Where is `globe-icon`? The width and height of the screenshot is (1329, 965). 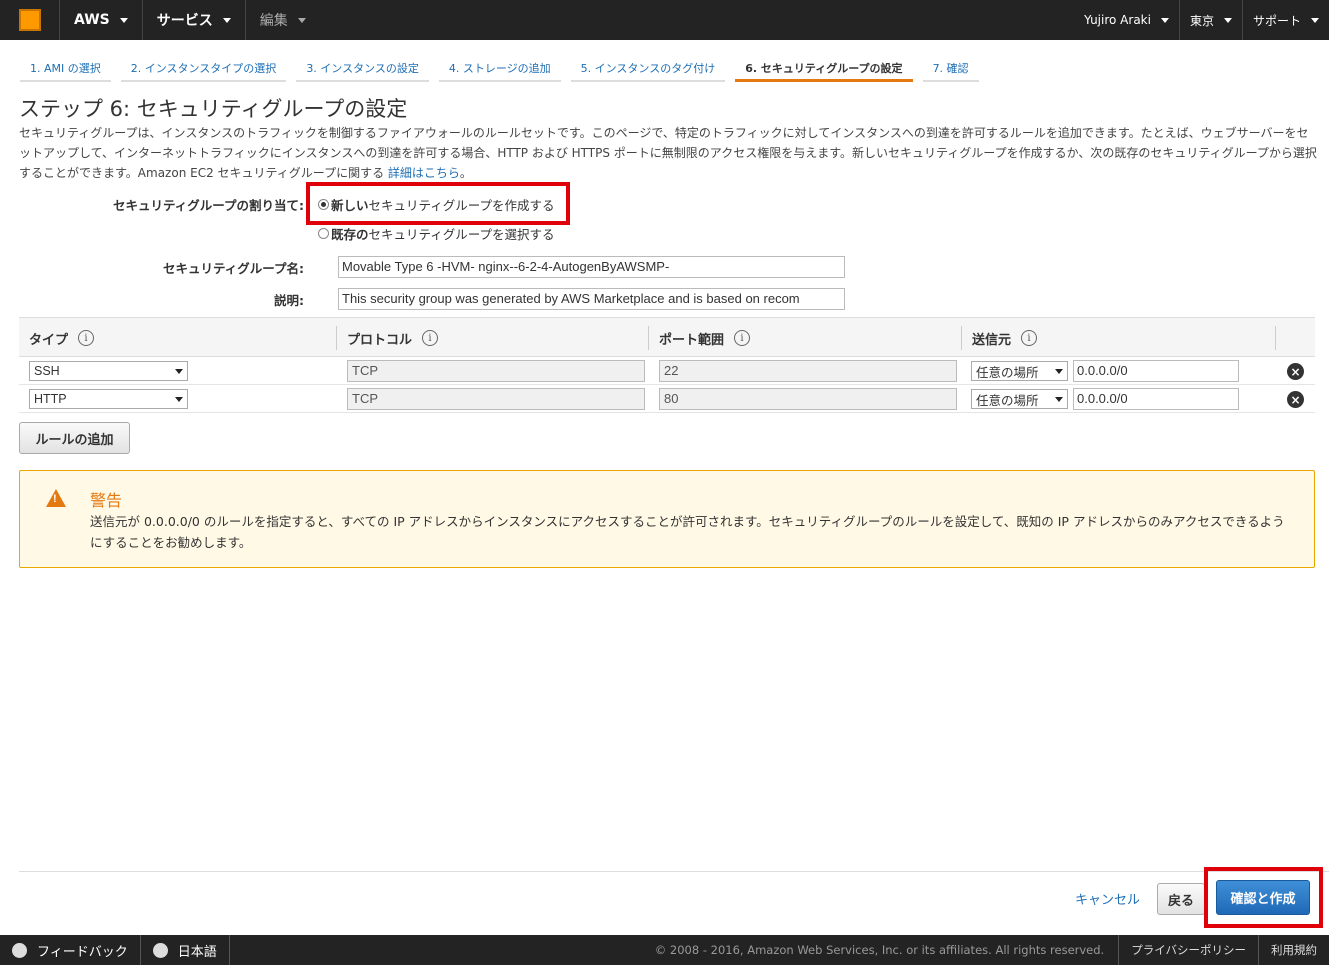 globe-icon is located at coordinates (160, 950).